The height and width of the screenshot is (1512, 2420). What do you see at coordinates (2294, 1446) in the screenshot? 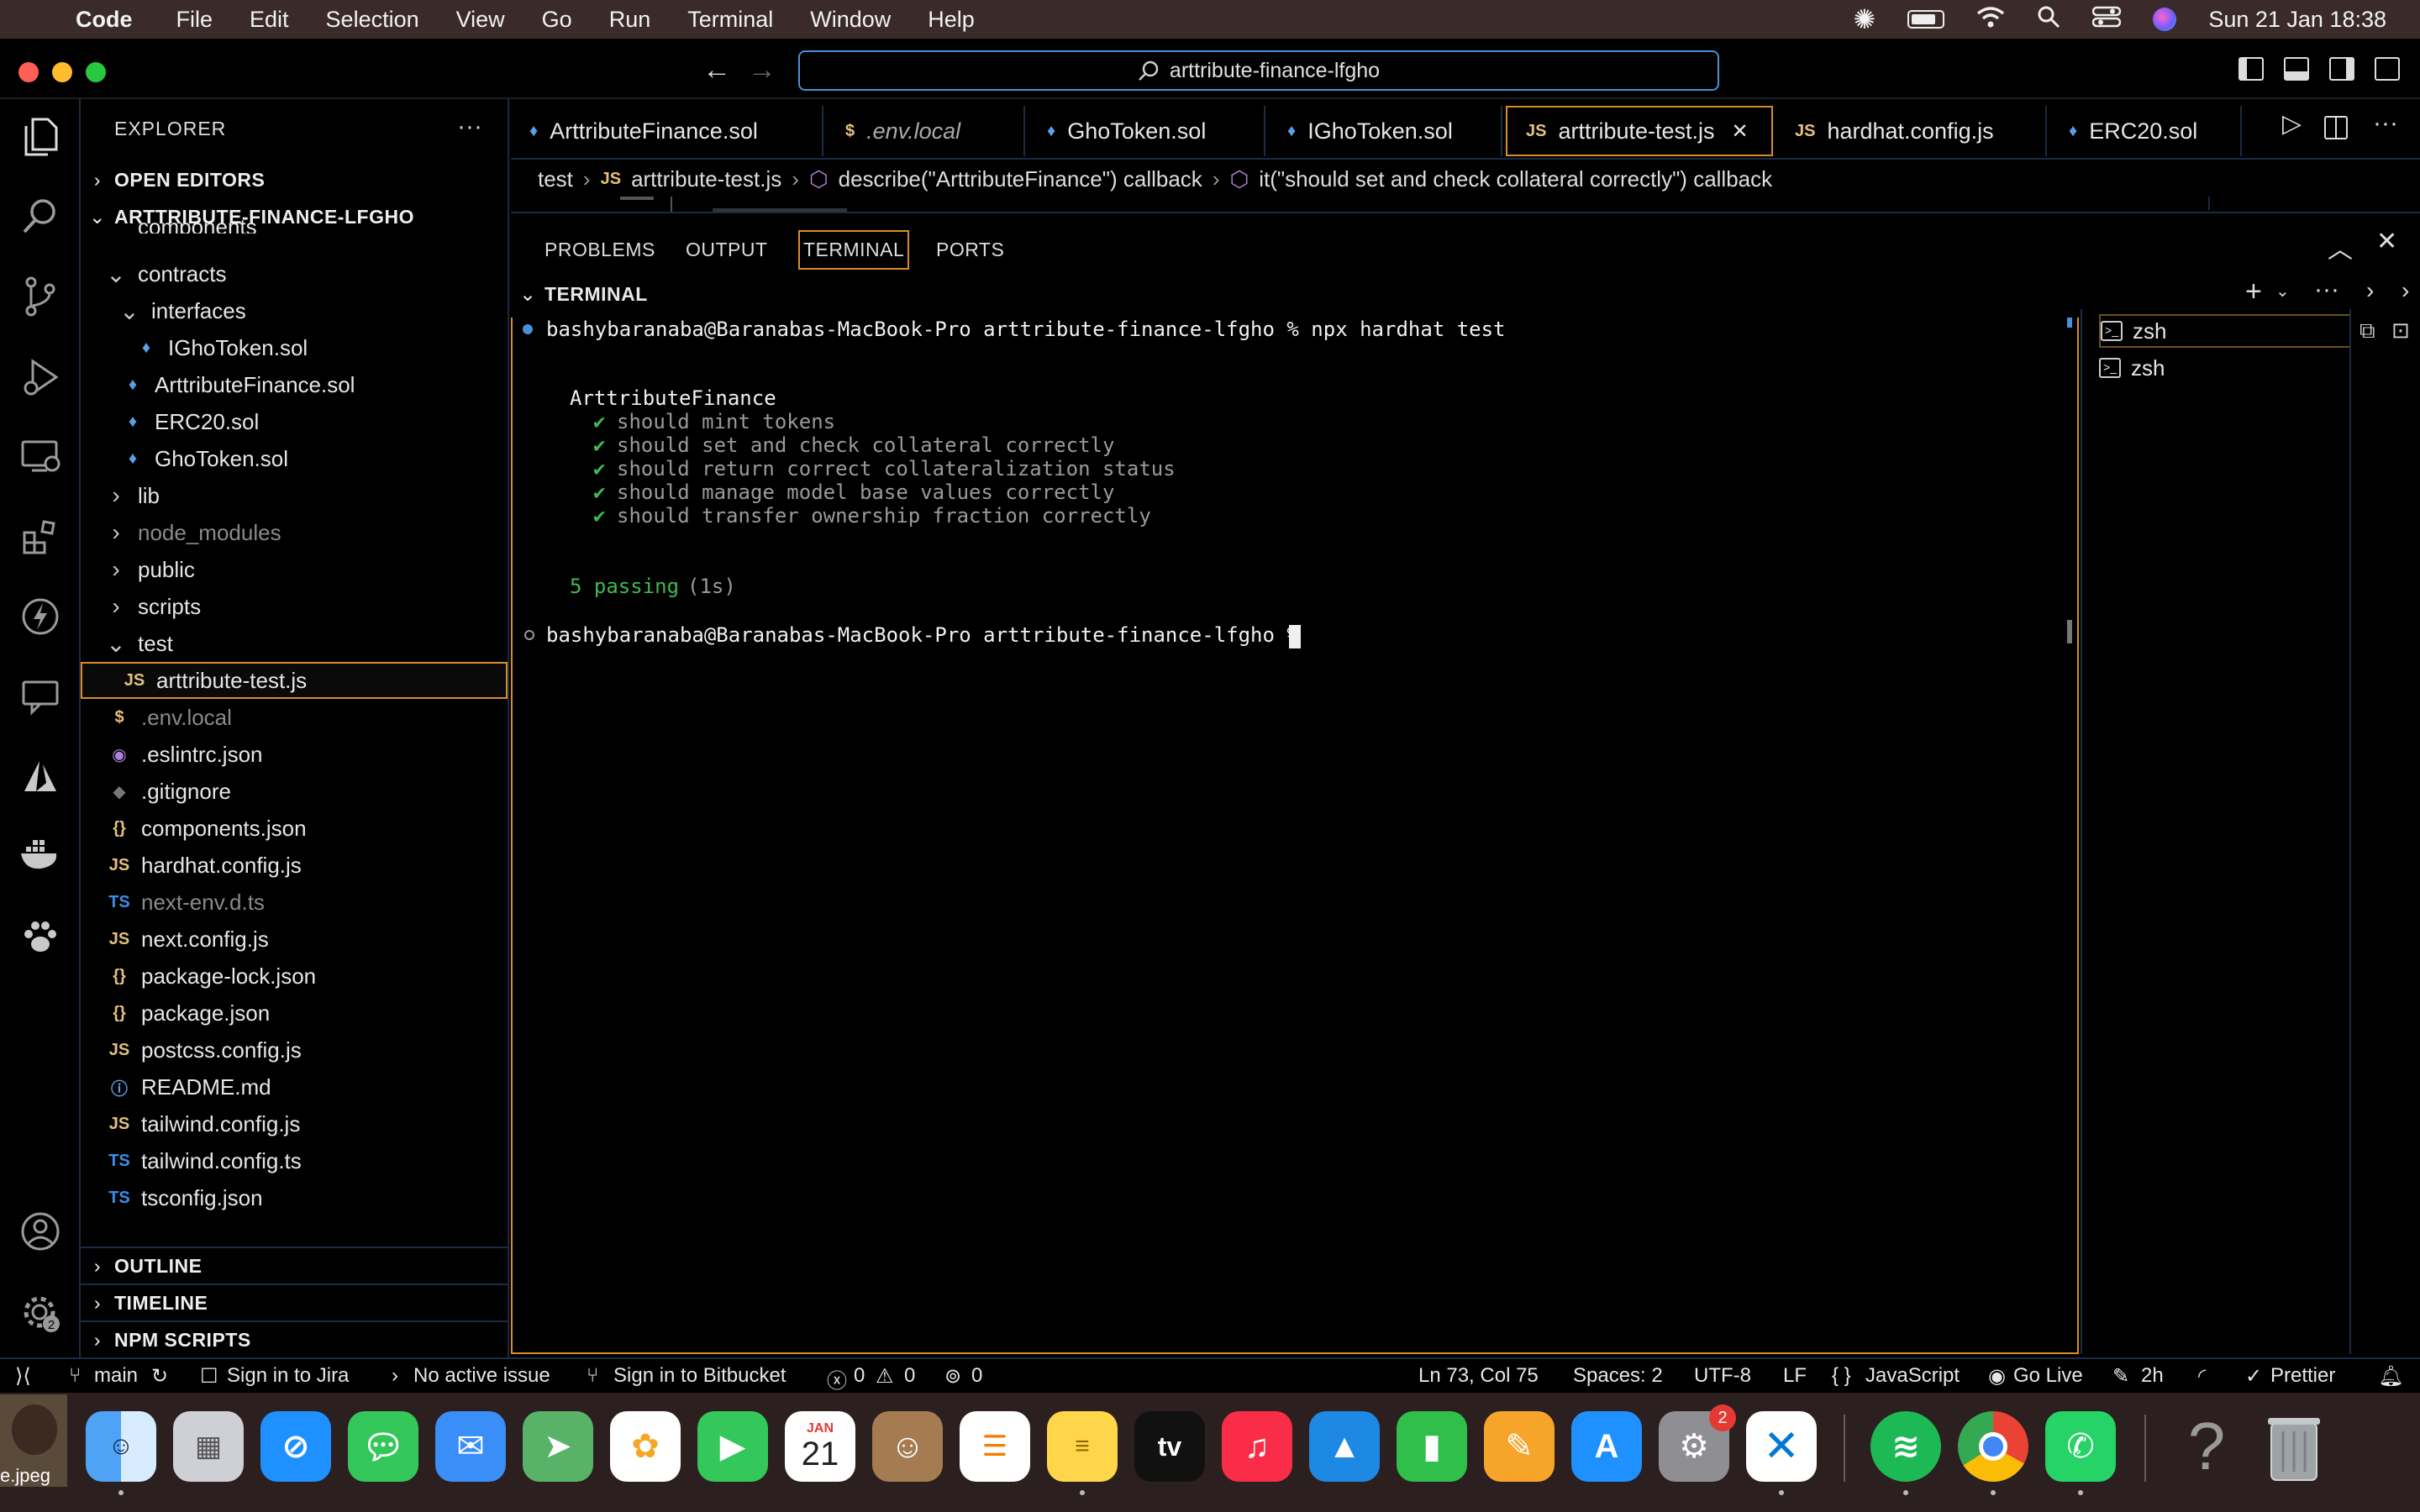
I see `trash-icon` at bounding box center [2294, 1446].